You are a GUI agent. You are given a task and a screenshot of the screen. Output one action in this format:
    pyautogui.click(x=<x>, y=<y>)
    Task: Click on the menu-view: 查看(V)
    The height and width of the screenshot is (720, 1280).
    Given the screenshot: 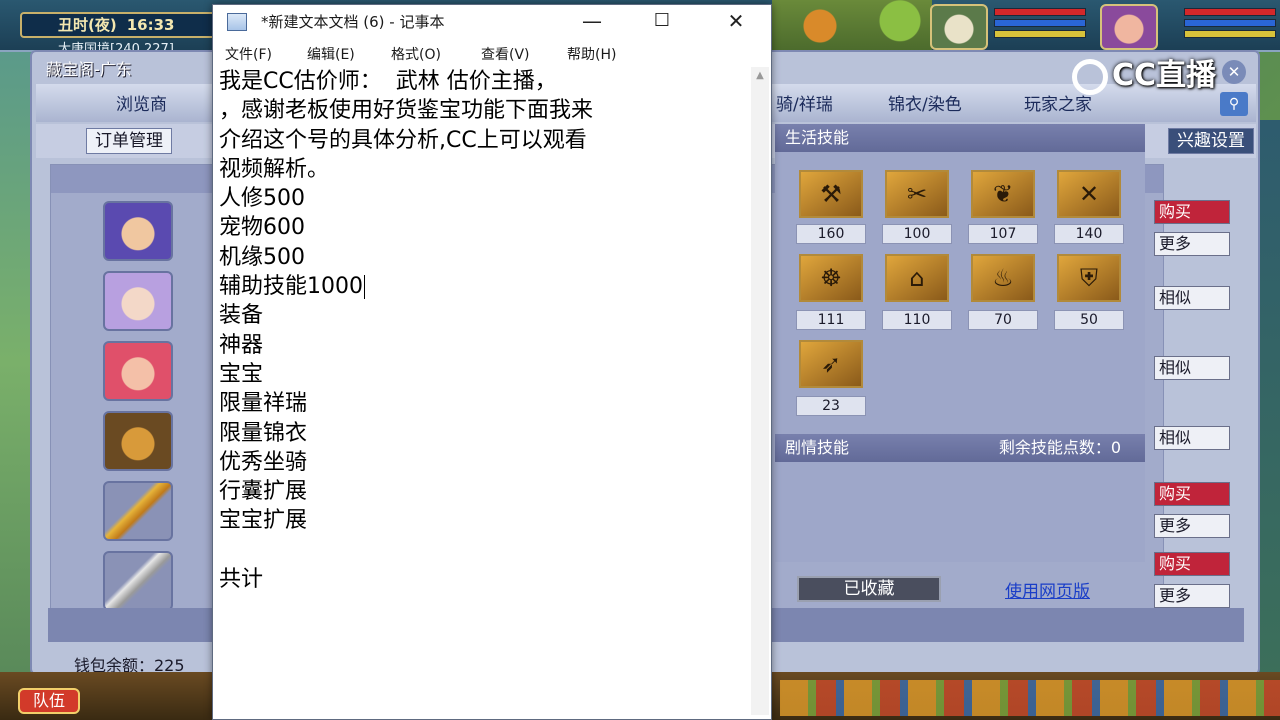 What is the action you would take?
    pyautogui.click(x=505, y=54)
    